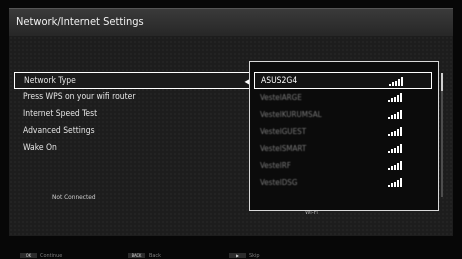 This screenshot has width=462, height=259. I want to click on menu-item-speed-test: Internet Speed Test, so click(134, 114).